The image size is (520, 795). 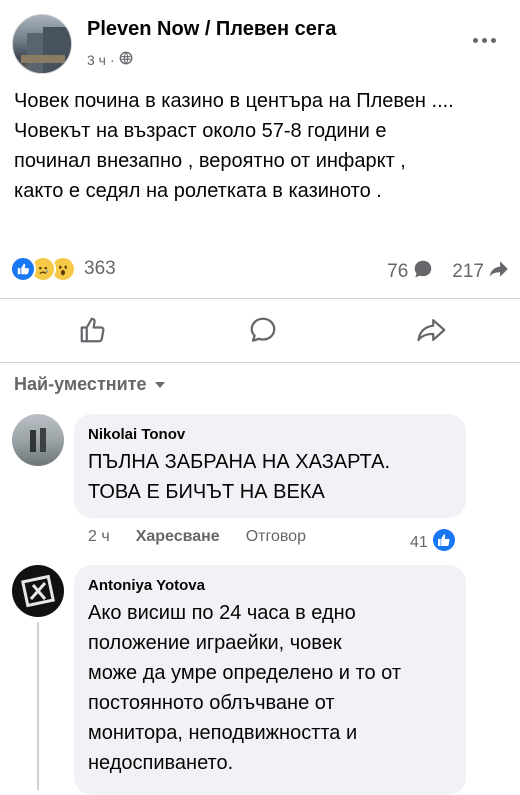 I want to click on comment-text-line: постоянното облъчване от, so click(x=211, y=703).